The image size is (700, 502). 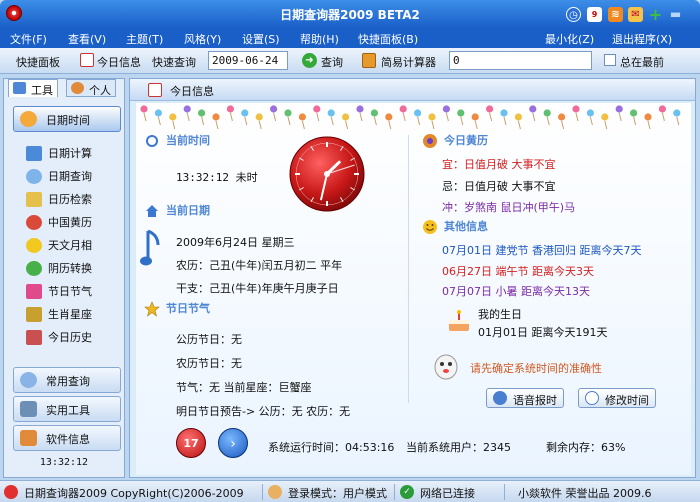 I want to click on nav-history: 今日历史, so click(x=72, y=338).